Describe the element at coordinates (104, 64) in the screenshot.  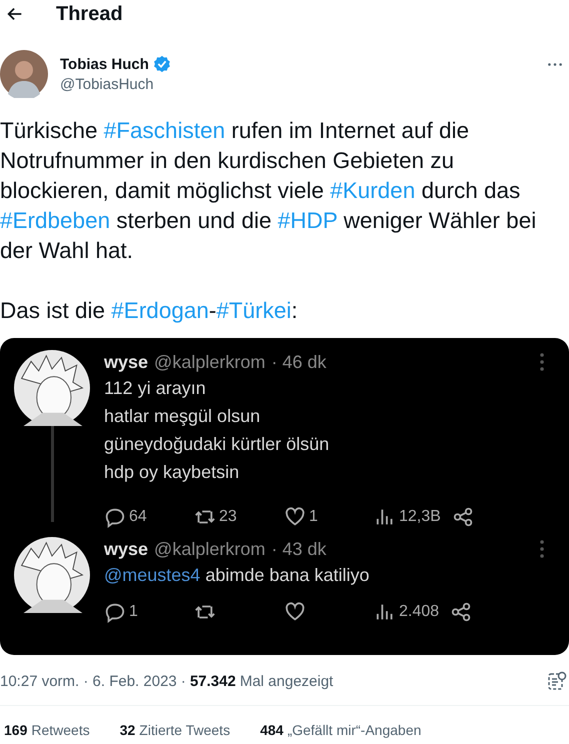
I see `author-name: Tobias Huch` at that location.